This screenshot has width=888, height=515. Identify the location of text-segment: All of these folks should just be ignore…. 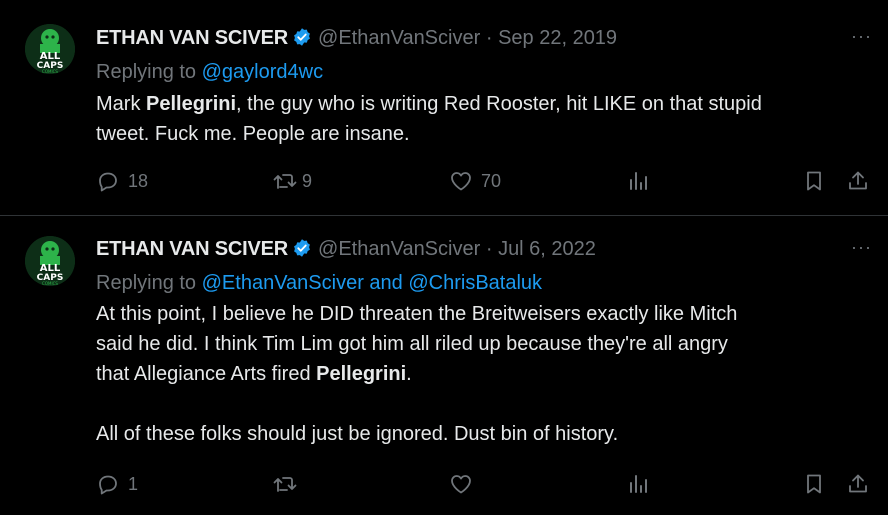
(357, 434).